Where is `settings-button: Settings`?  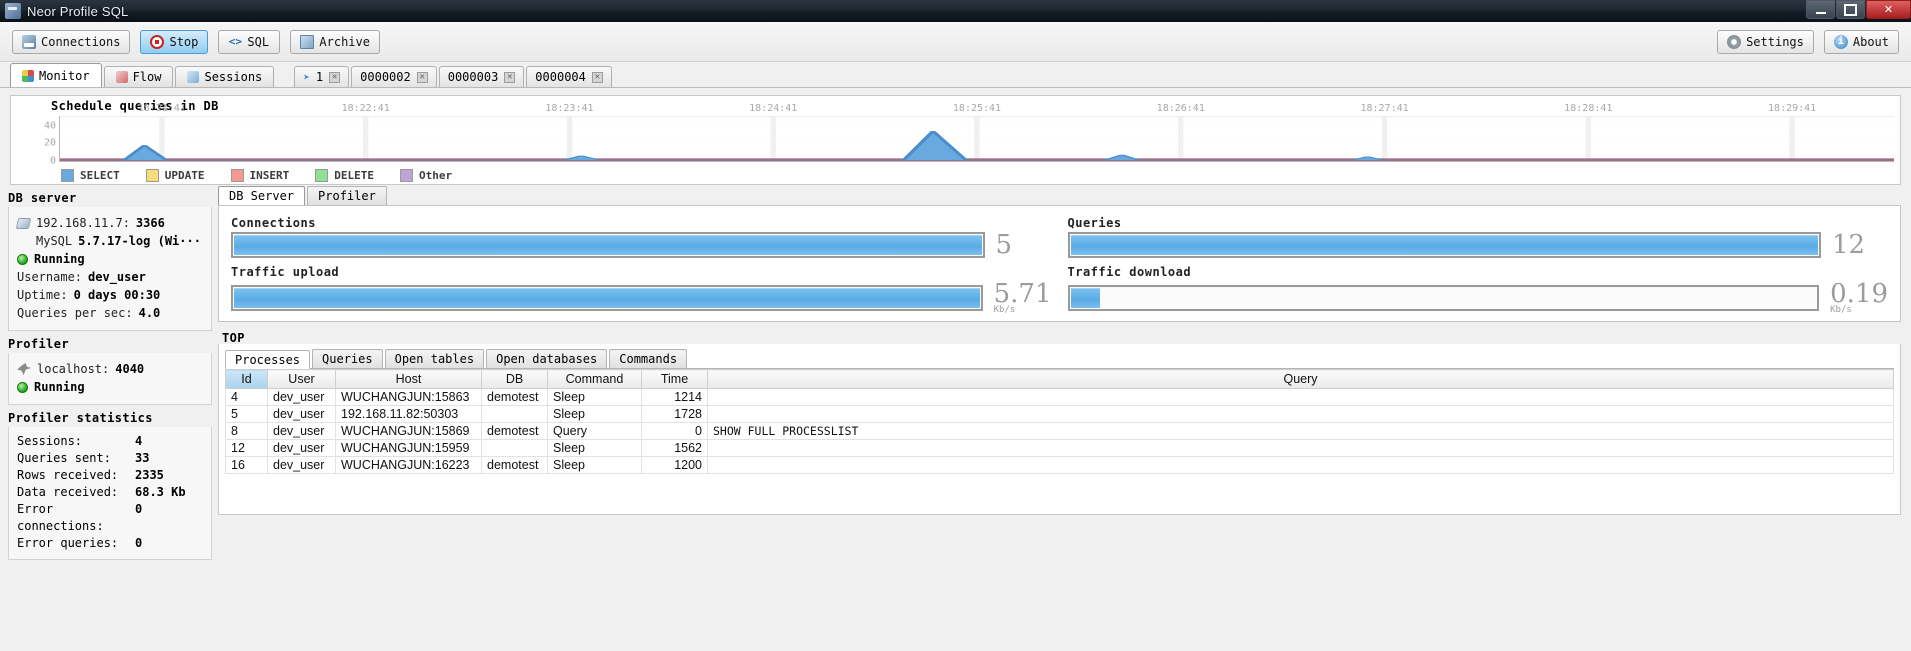 settings-button: Settings is located at coordinates (1765, 41).